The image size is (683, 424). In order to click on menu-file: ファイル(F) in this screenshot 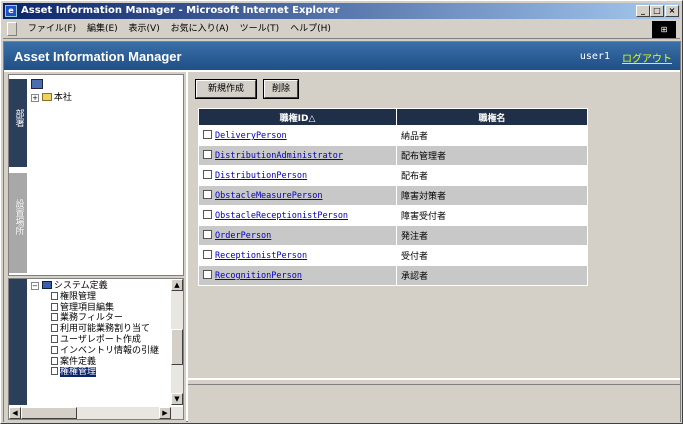, I will do `click(52, 29)`.